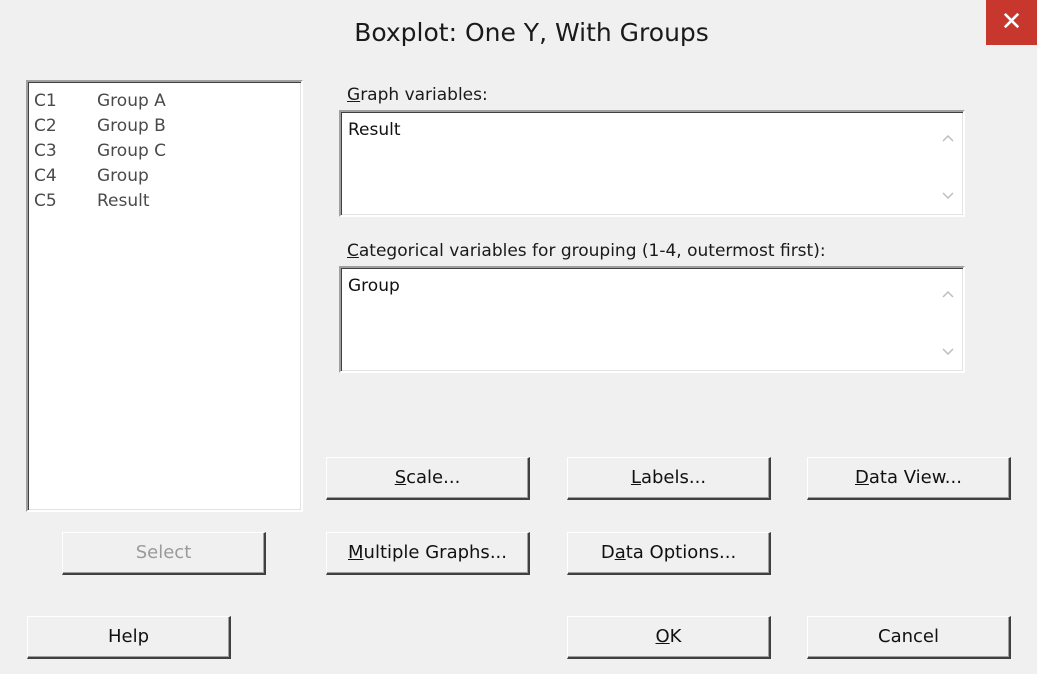 The width and height of the screenshot is (1037, 674). I want to click on column-id: C1, so click(45, 101).